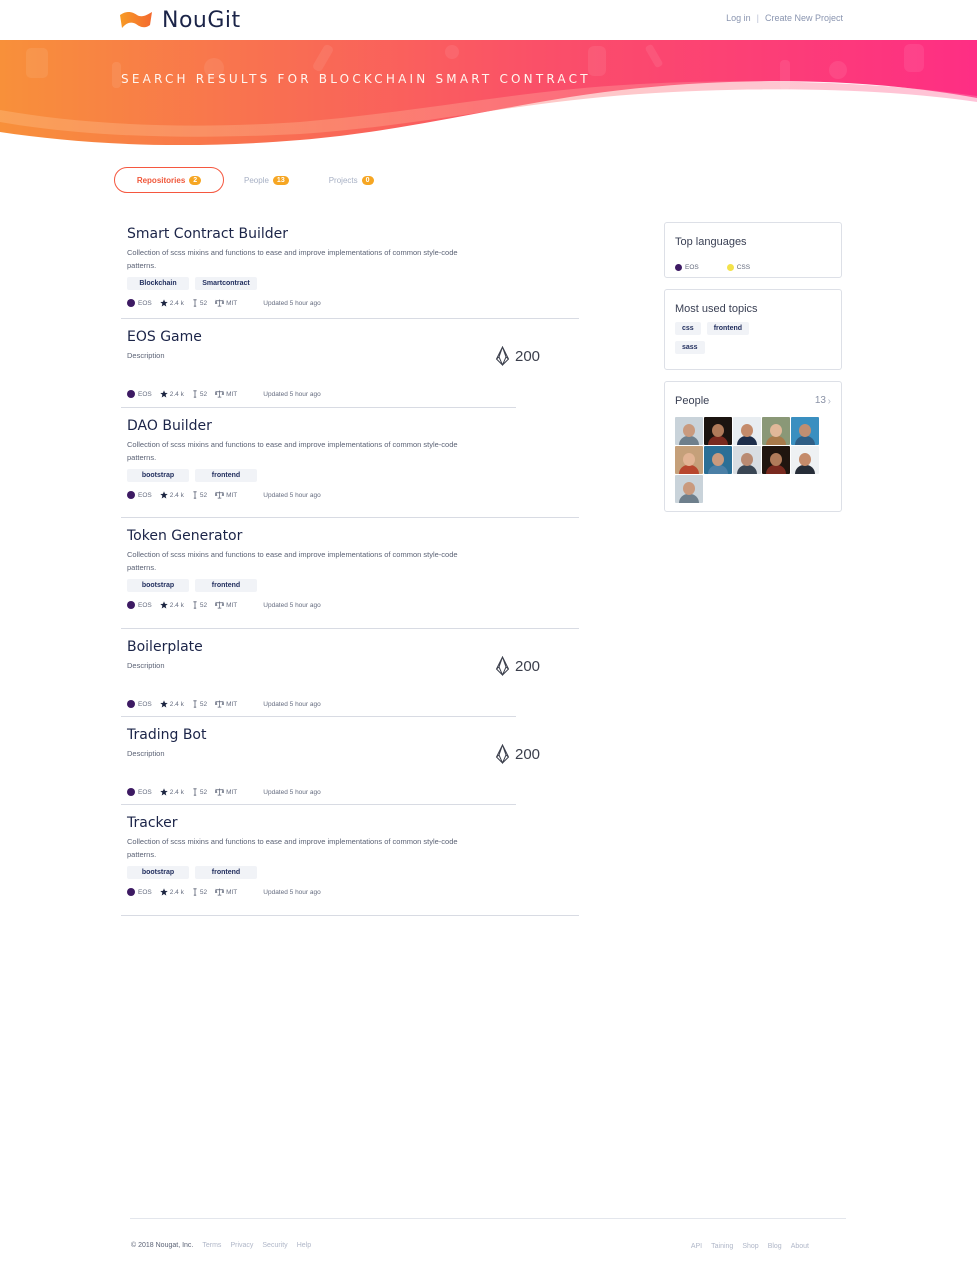 The width and height of the screenshot is (977, 1280). What do you see at coordinates (800, 1246) in the screenshot?
I see `footer-link-about: About` at bounding box center [800, 1246].